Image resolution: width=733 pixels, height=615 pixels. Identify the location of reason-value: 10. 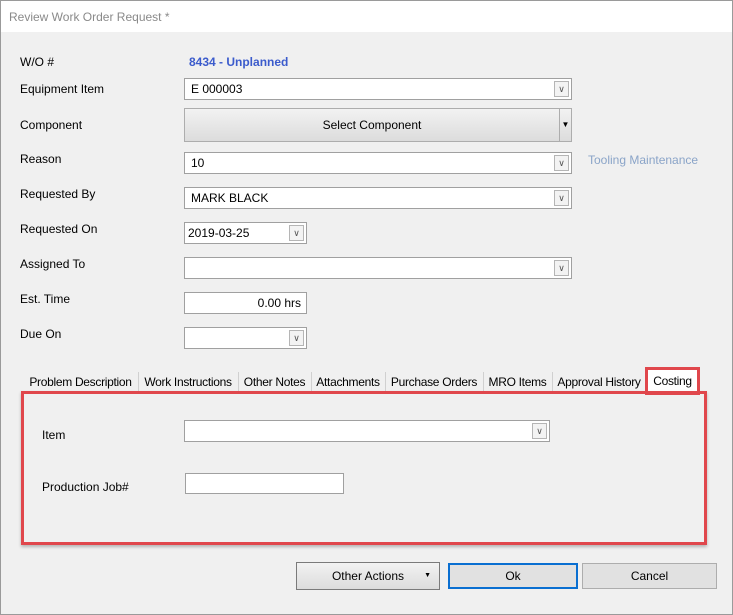
(198, 163).